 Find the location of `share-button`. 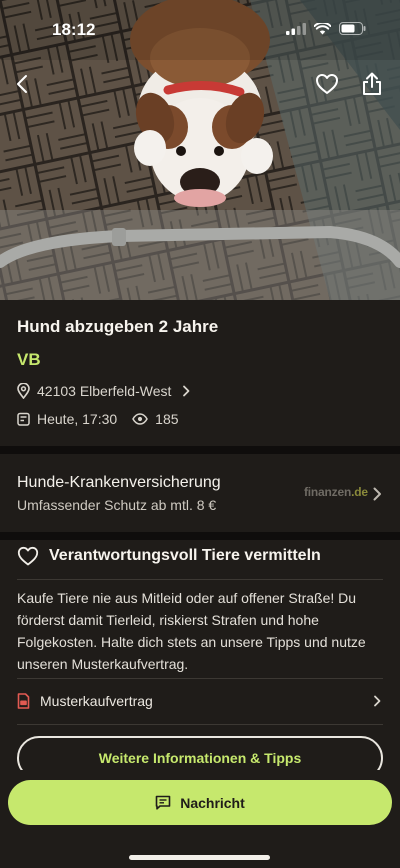

share-button is located at coordinates (372, 84).